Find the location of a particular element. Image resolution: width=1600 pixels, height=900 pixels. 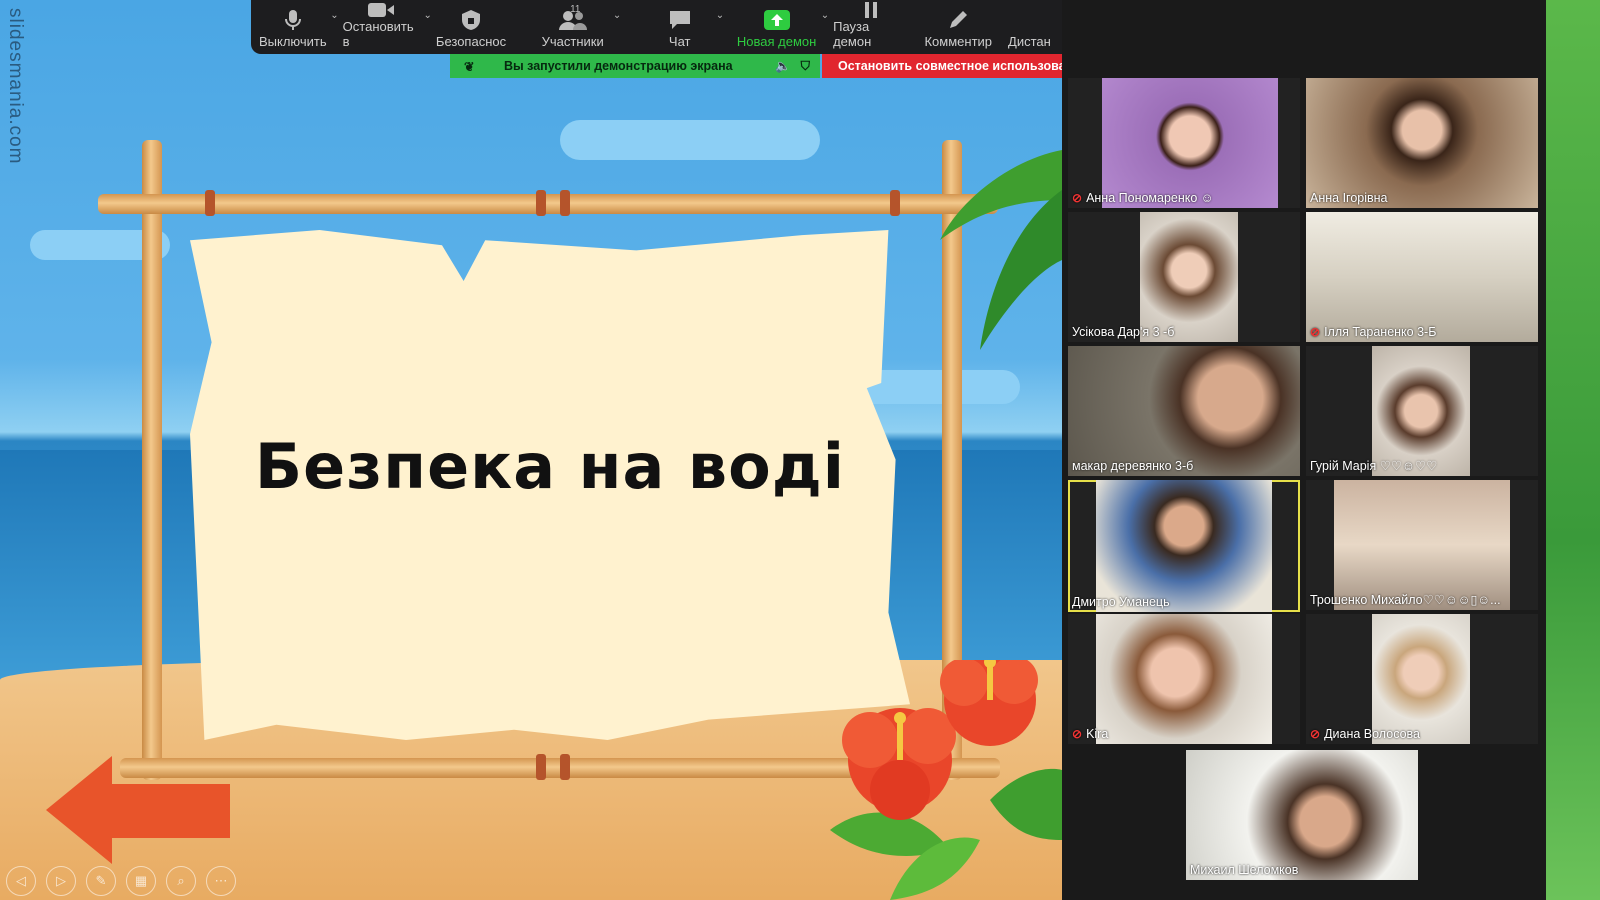

participant-name-label: ⊘ Диана Волосова is located at coordinates (1365, 734).